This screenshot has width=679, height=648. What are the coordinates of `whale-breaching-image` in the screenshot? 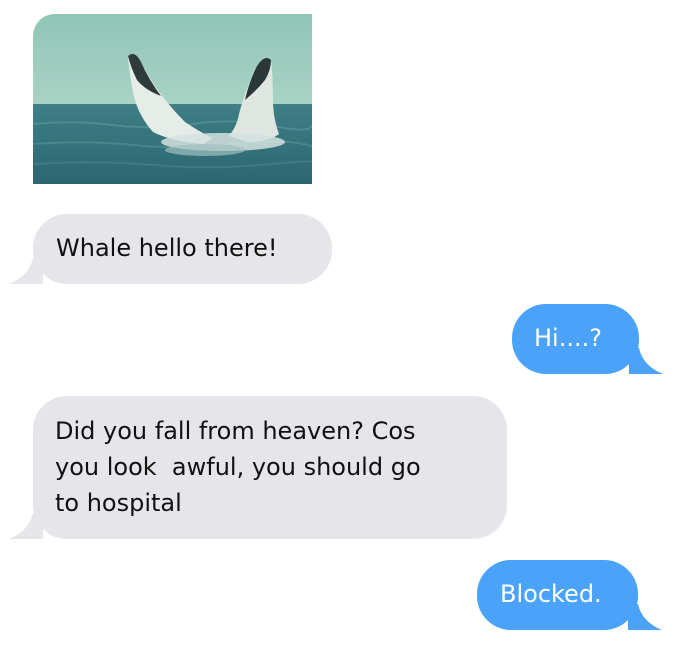 It's located at (172, 99).